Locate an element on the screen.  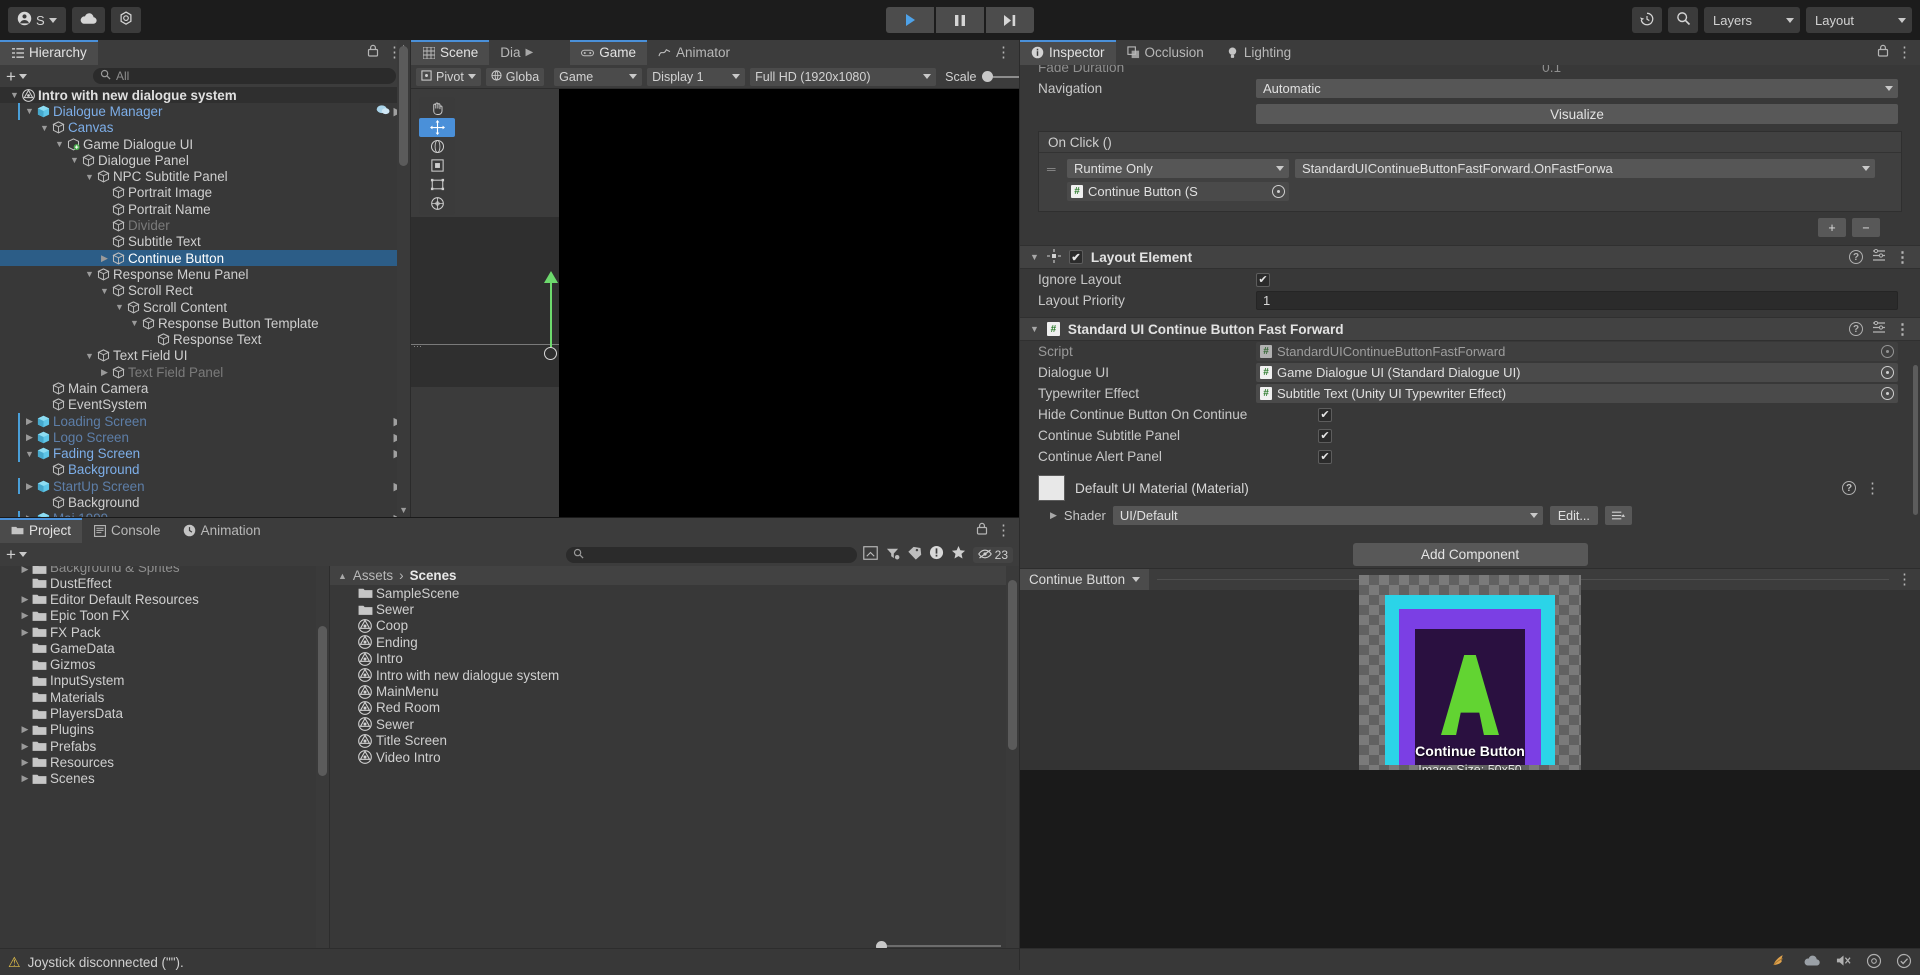
save-search-icon is located at coordinates (870, 554).